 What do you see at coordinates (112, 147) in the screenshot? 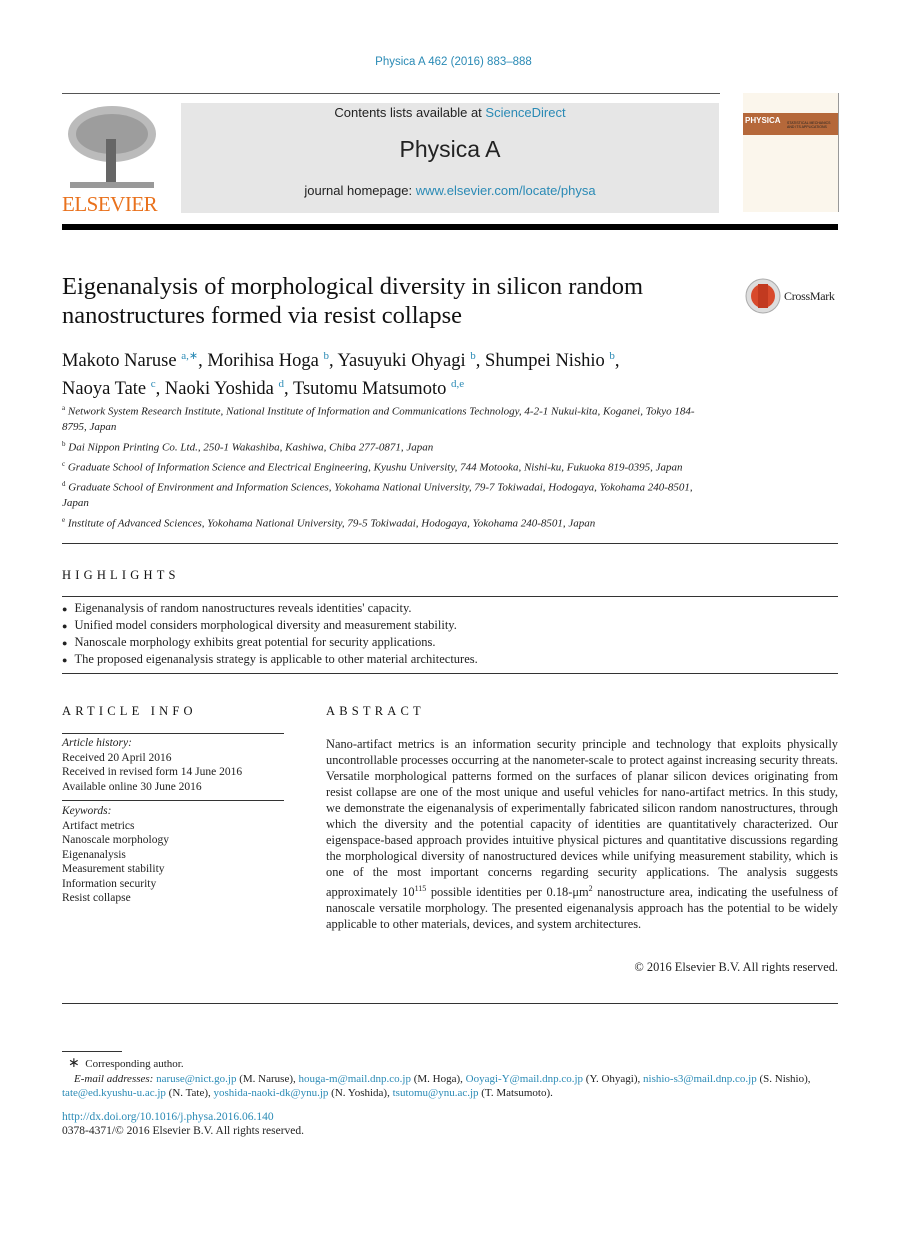
I see `elsevier-tree-icon` at bounding box center [112, 147].